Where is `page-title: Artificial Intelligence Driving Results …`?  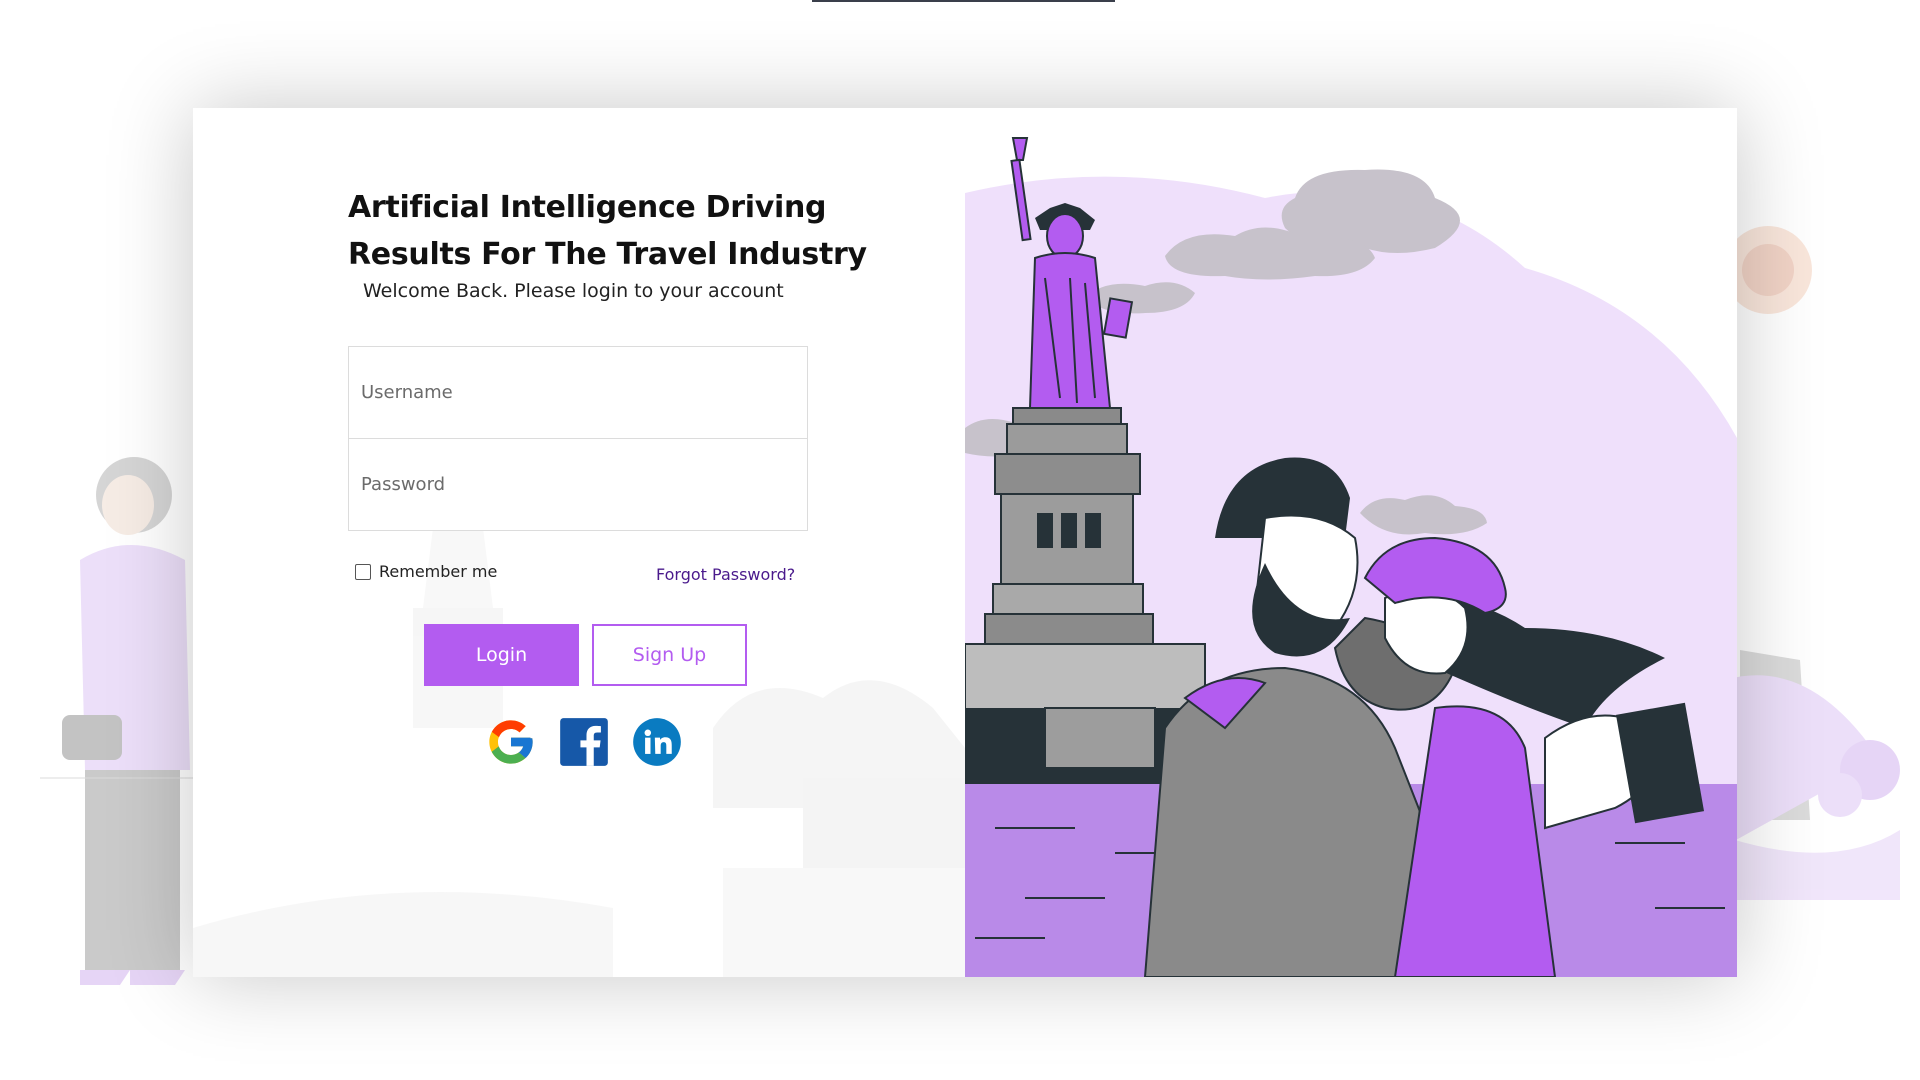
page-title: Artificial Intelligence Driving Results … is located at coordinates (607, 231).